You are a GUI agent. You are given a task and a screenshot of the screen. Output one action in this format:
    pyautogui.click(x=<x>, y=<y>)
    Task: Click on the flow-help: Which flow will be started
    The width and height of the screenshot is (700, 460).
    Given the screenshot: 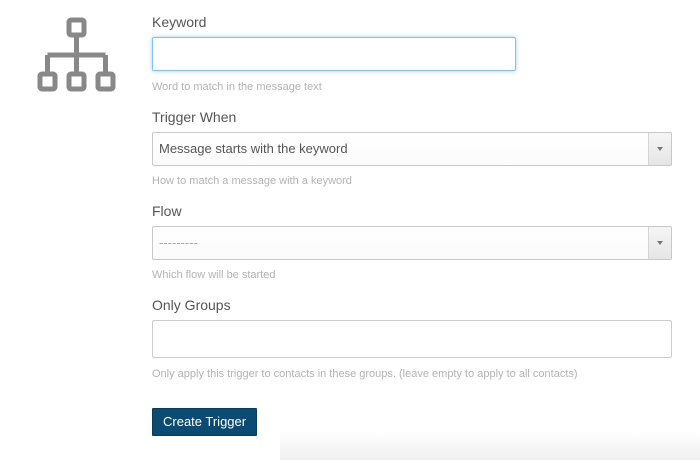 What is the action you would take?
    pyautogui.click(x=214, y=275)
    